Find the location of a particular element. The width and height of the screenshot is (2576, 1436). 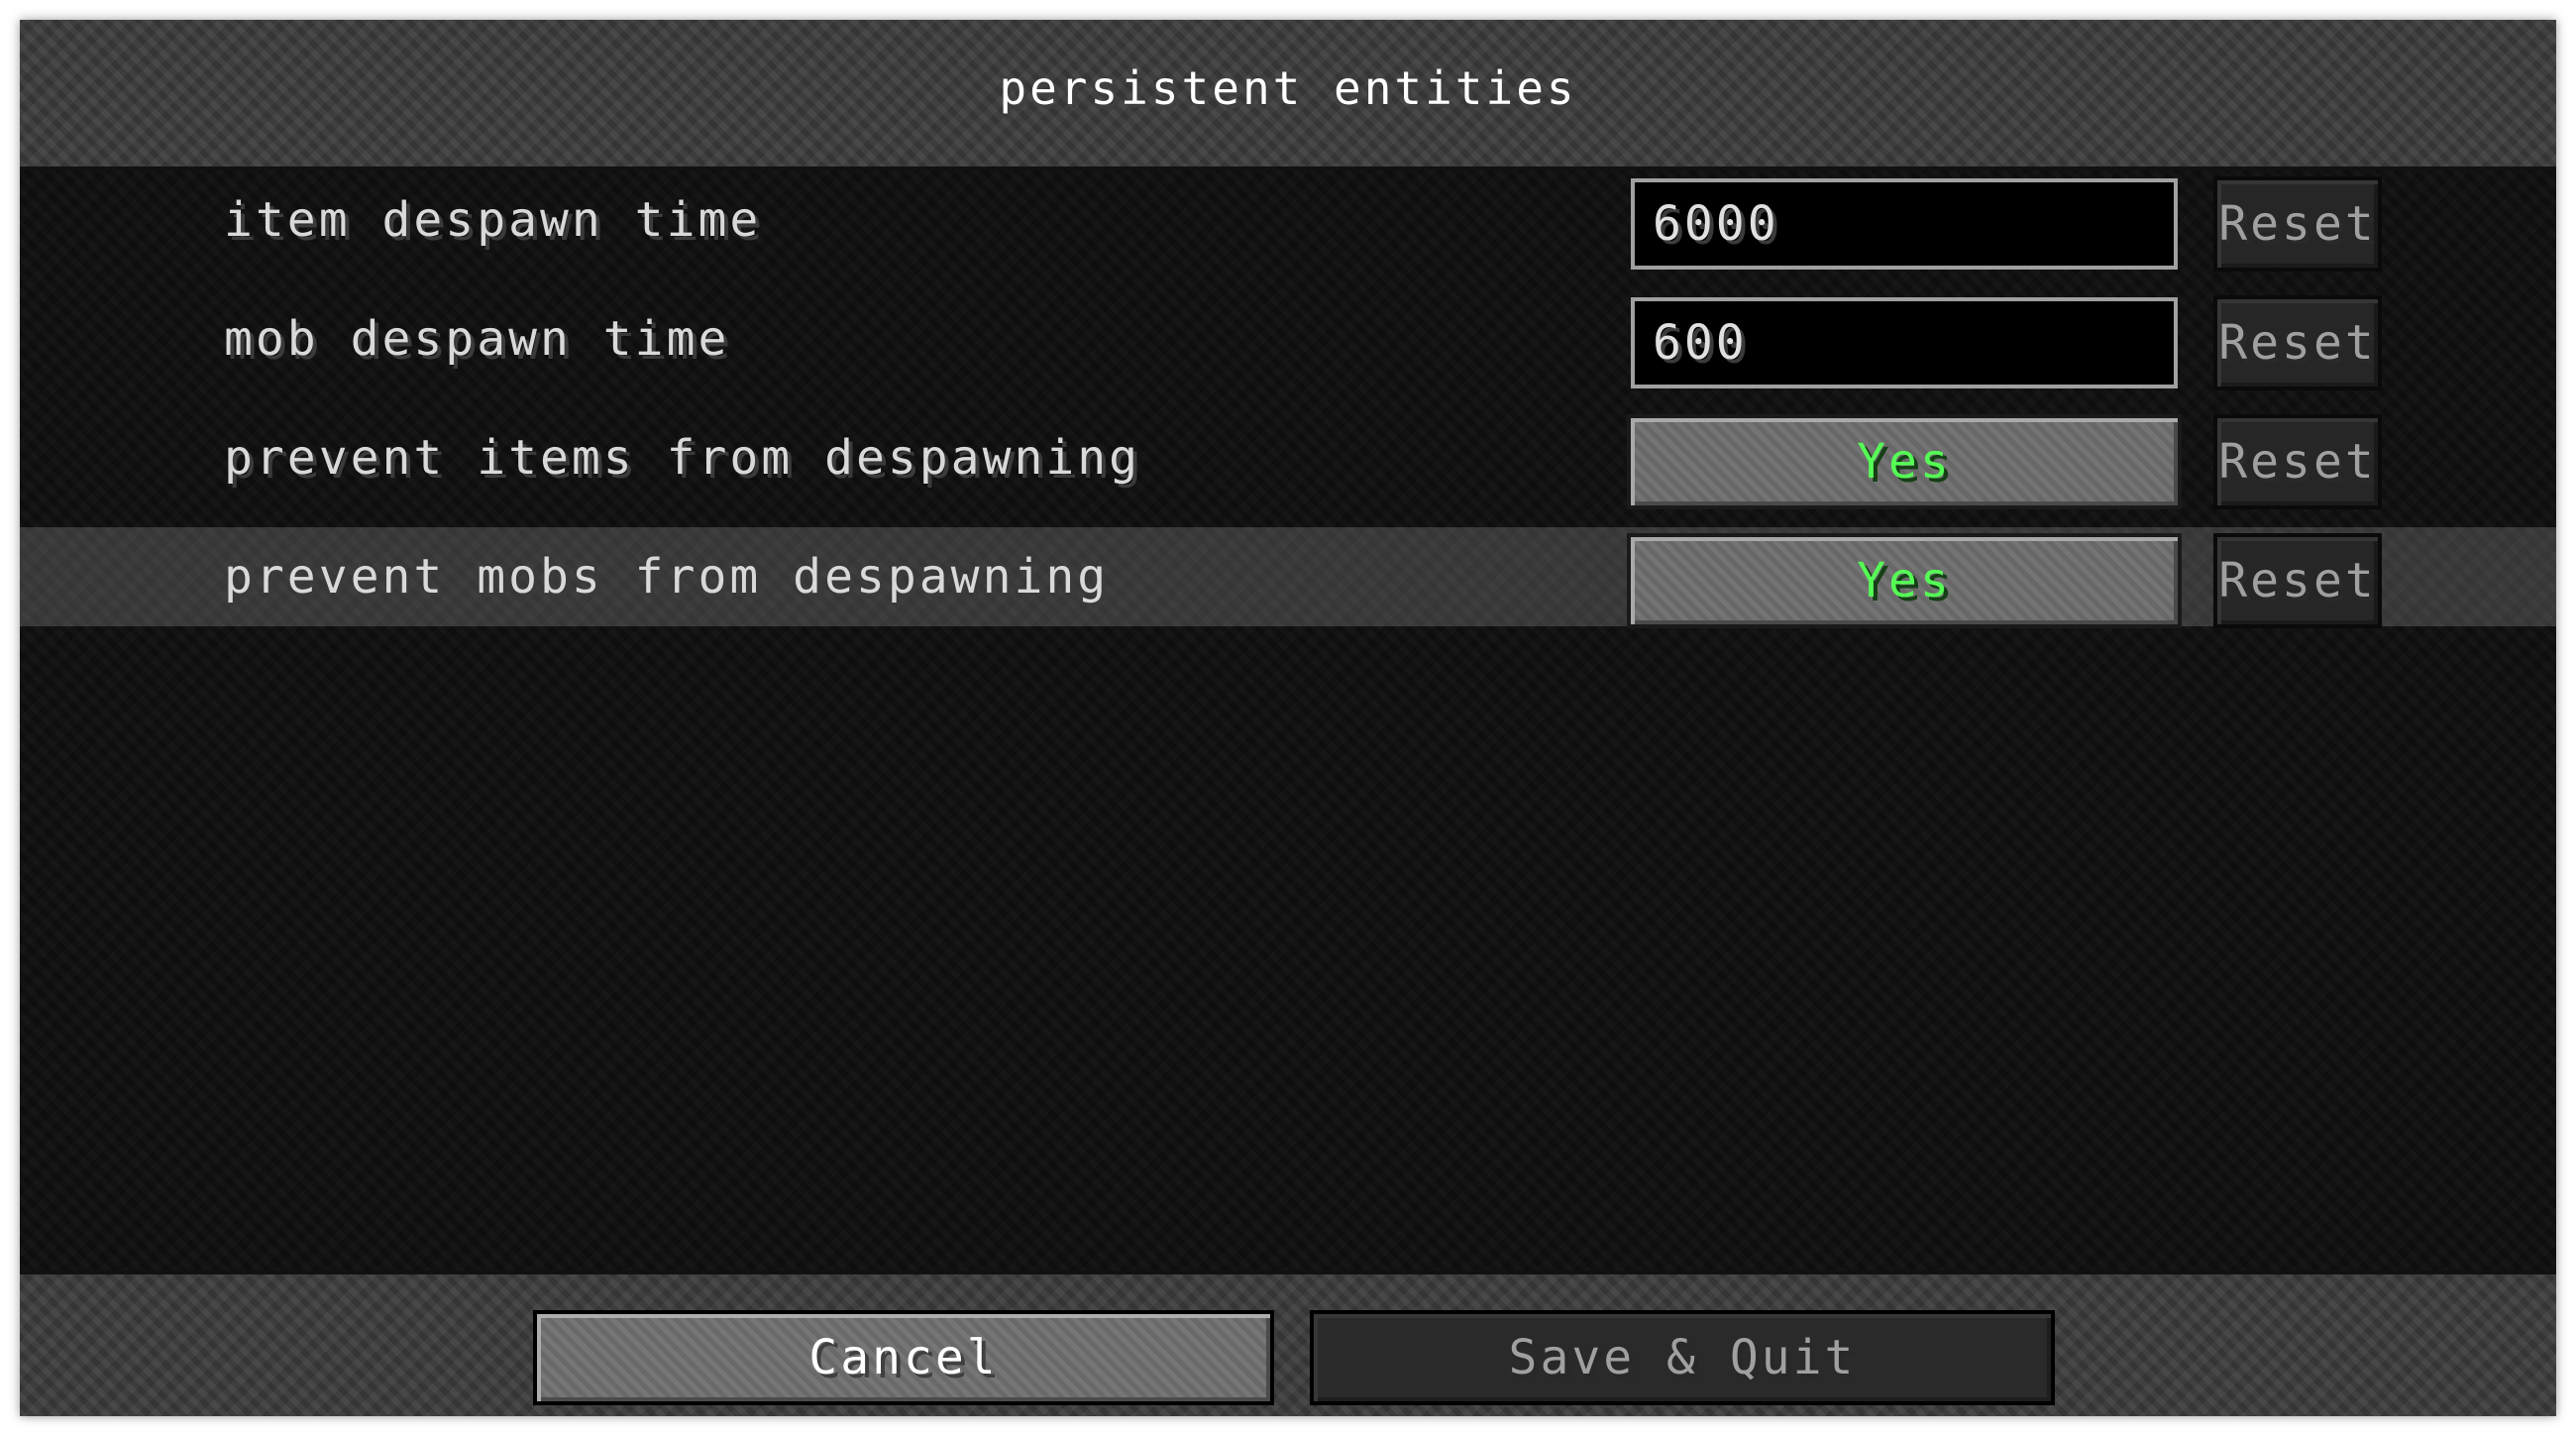

prevent-items-despawning-toggle: Yes is located at coordinates (1904, 462).